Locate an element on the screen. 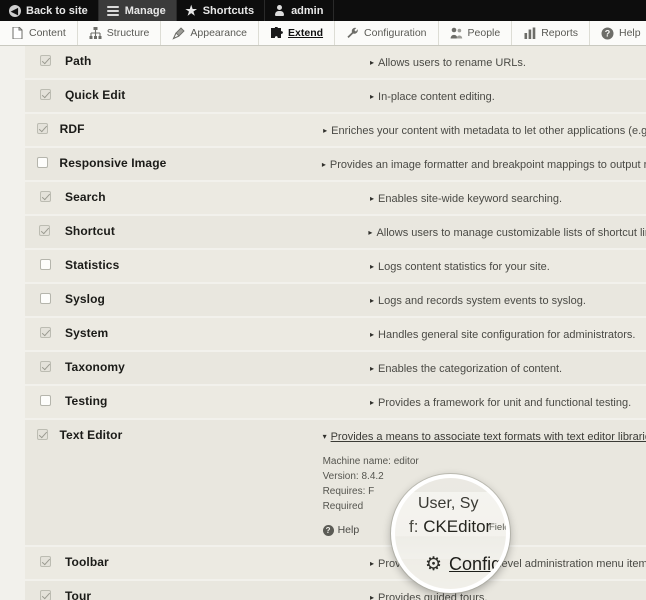  module-description-toggle: ▸ Provides guided tours. is located at coordinates (508, 595).